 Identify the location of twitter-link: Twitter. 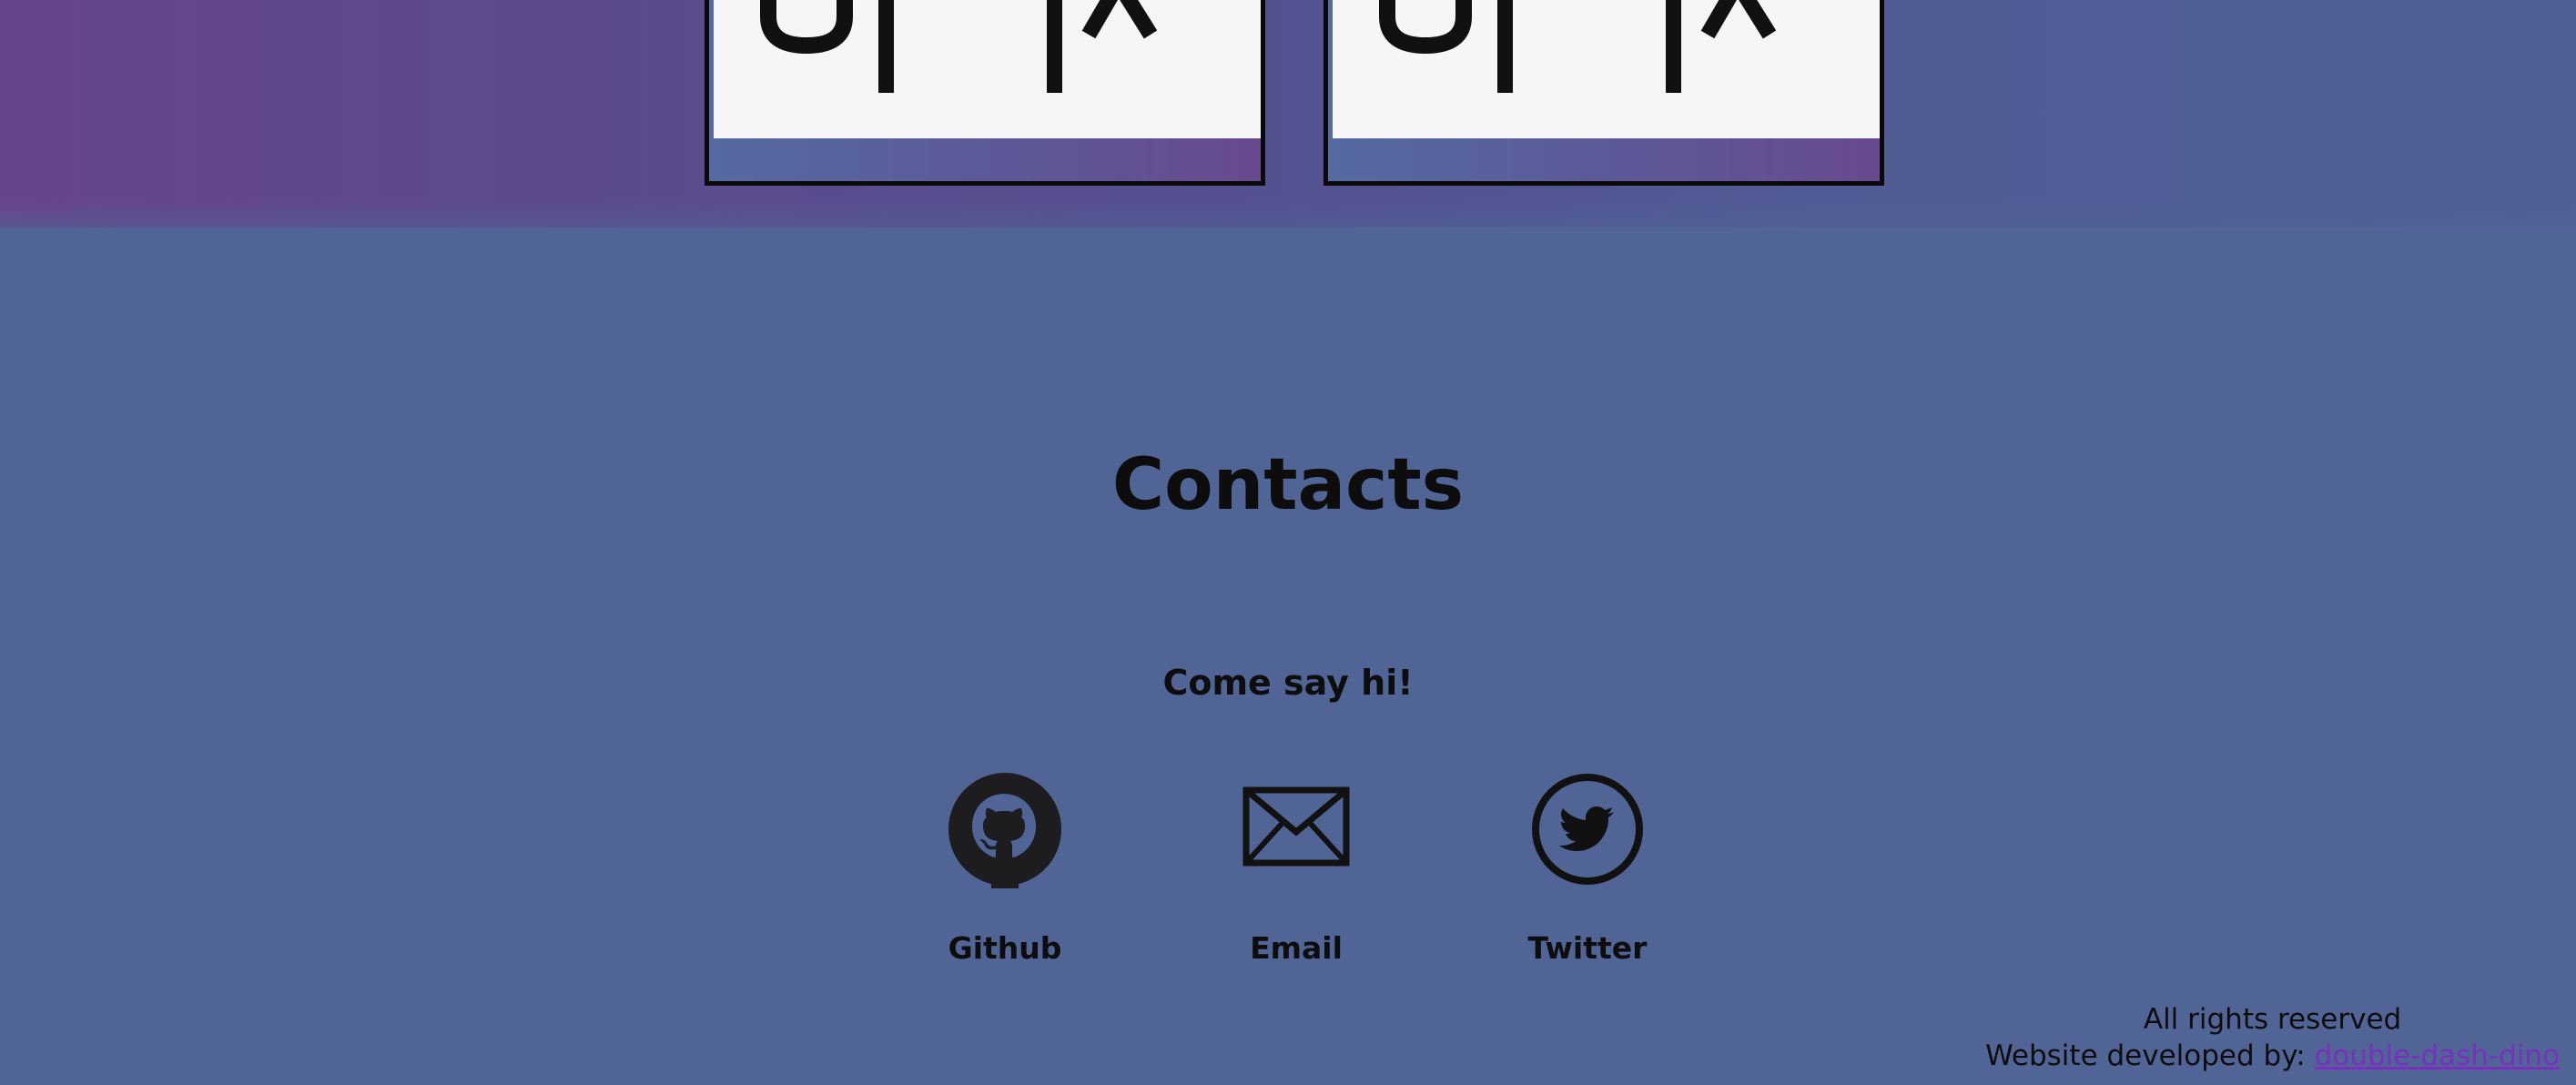
(1587, 868).